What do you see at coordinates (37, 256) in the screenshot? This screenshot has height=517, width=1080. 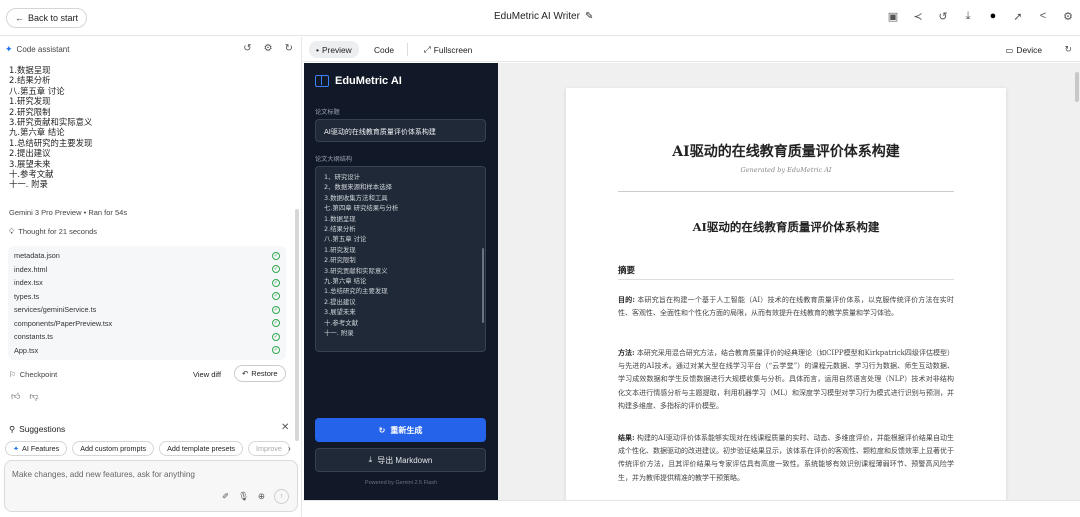 I see `file-name: metadata.json` at bounding box center [37, 256].